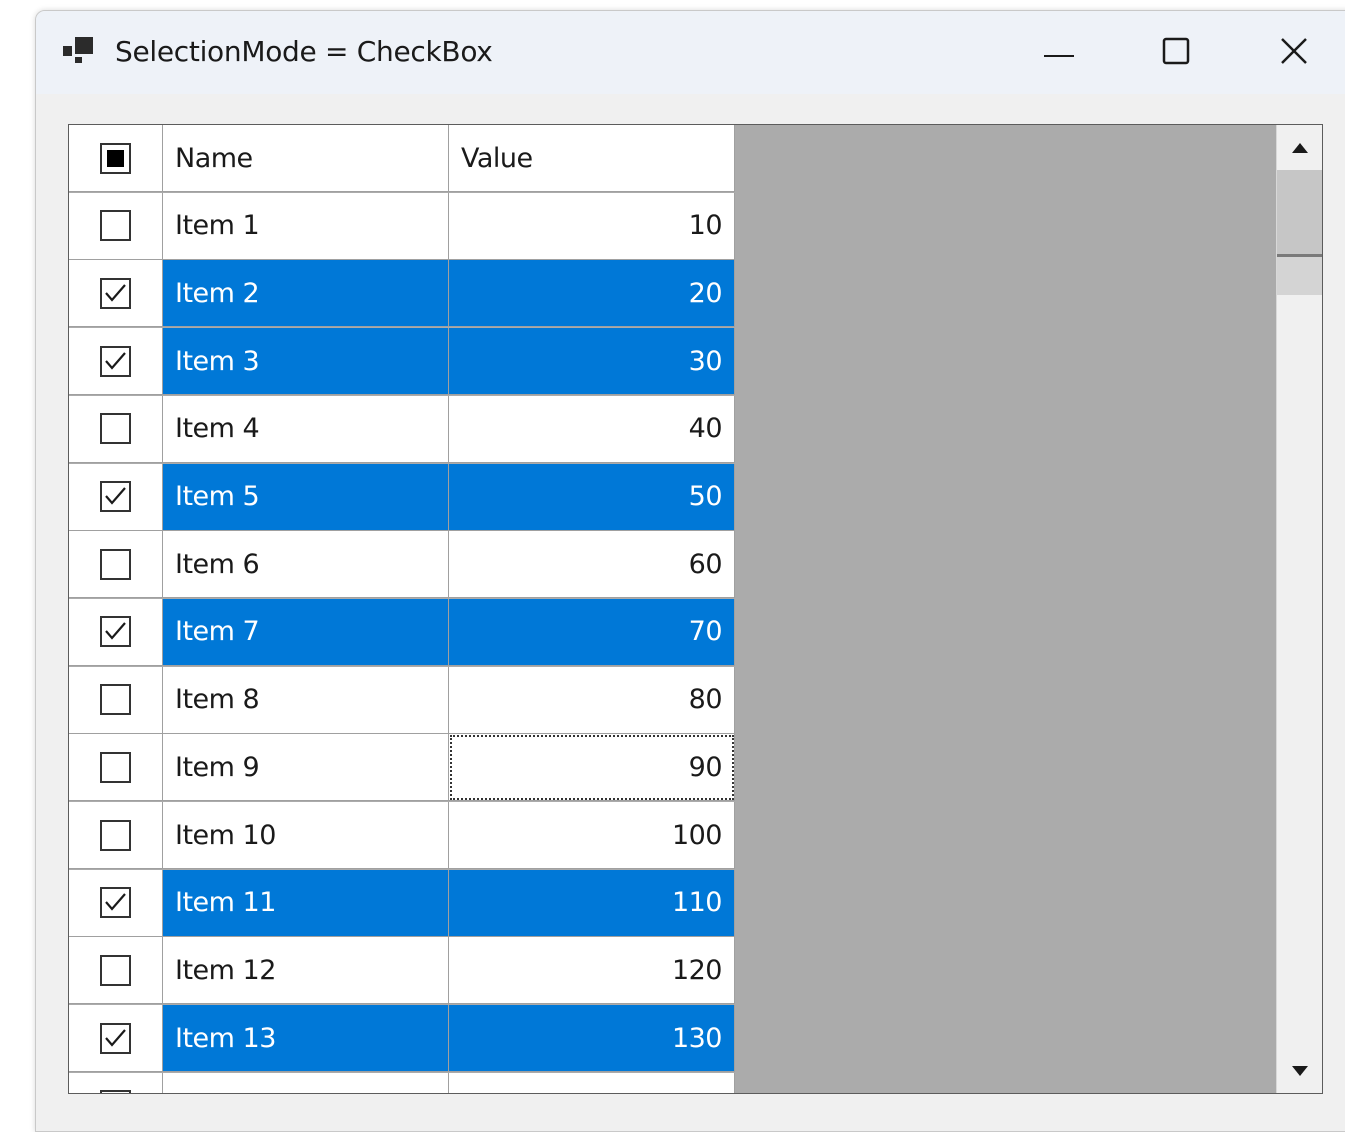 The height and width of the screenshot is (1132, 1345). Describe the element at coordinates (592, 835) in the screenshot. I see `cell-value: 100` at that location.